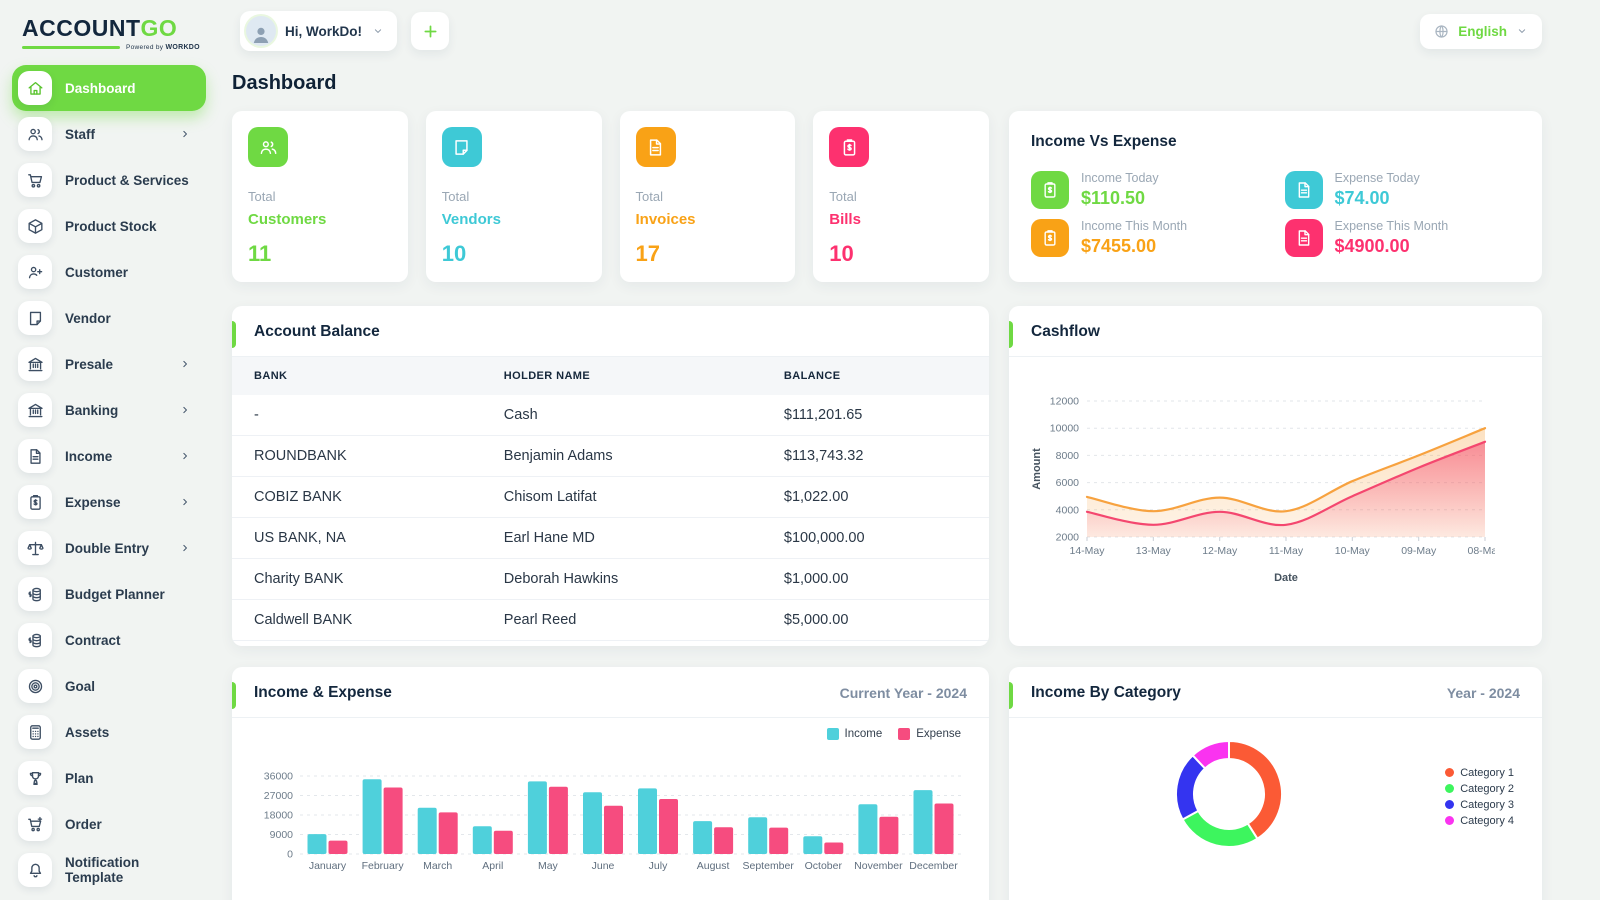 This screenshot has height=900, width=1600. I want to click on user-menu: Hi, WorkDo!, so click(318, 31).